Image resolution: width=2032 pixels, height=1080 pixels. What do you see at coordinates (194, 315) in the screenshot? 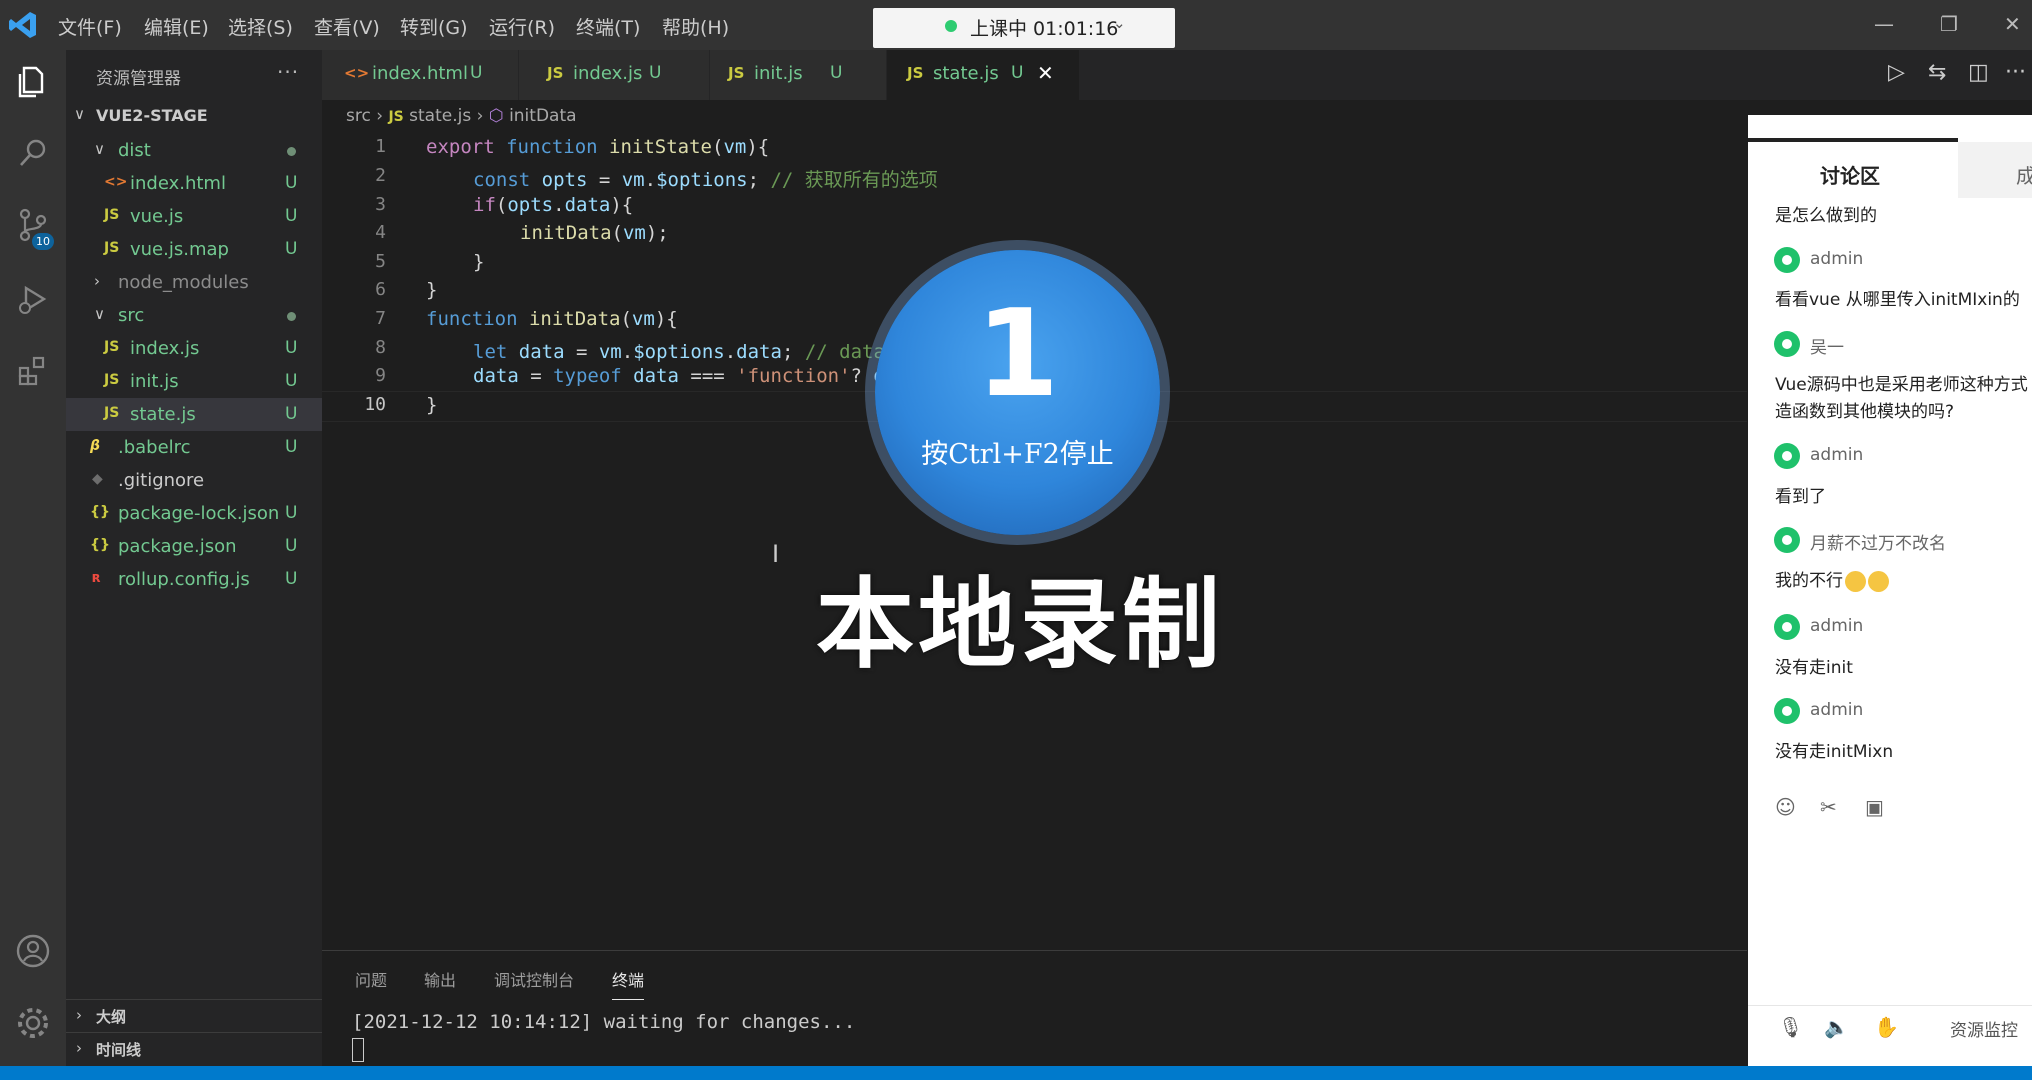
I see `tree-folder-src: ∨ src` at bounding box center [194, 315].